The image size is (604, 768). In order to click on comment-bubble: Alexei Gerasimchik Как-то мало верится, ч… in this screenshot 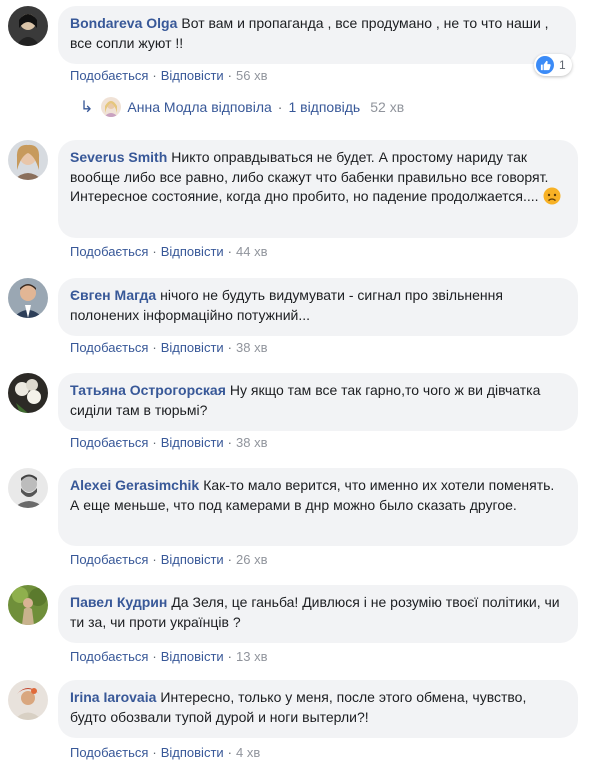, I will do `click(318, 507)`.